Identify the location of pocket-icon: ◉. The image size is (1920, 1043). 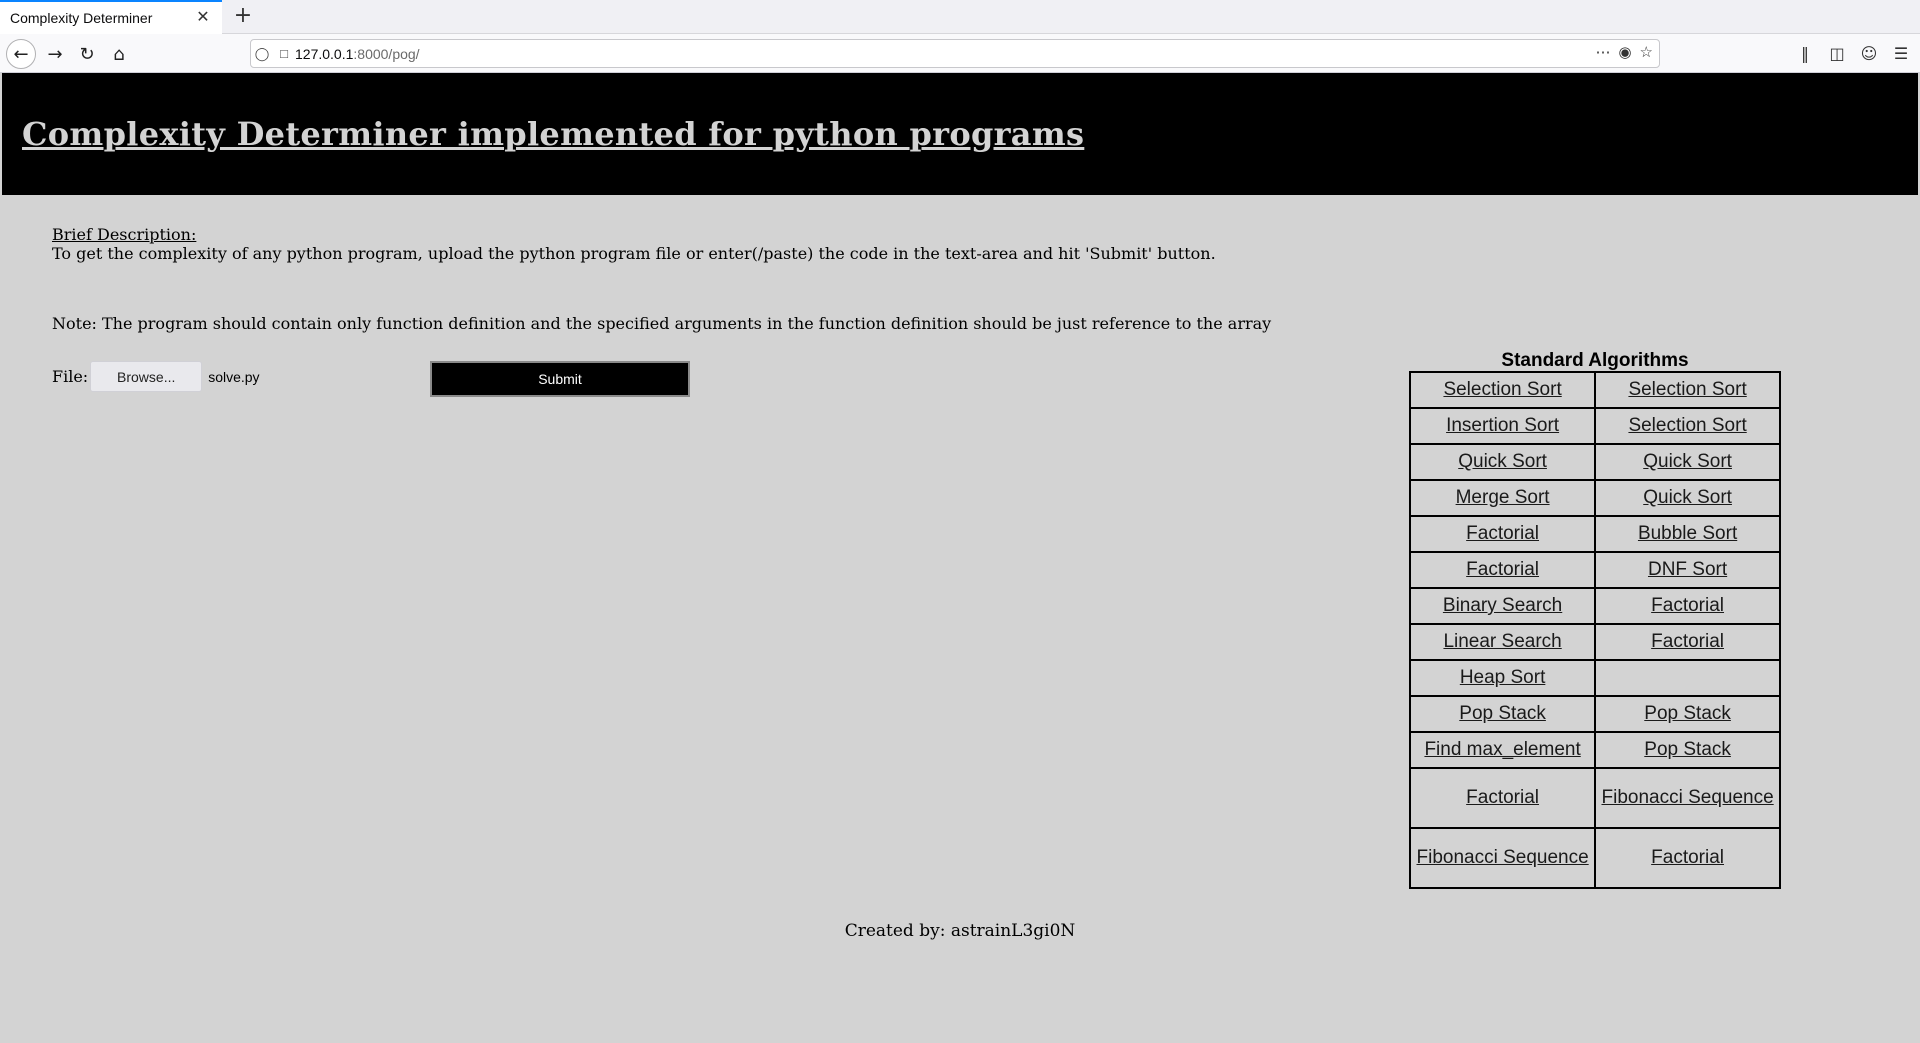
(1624, 52).